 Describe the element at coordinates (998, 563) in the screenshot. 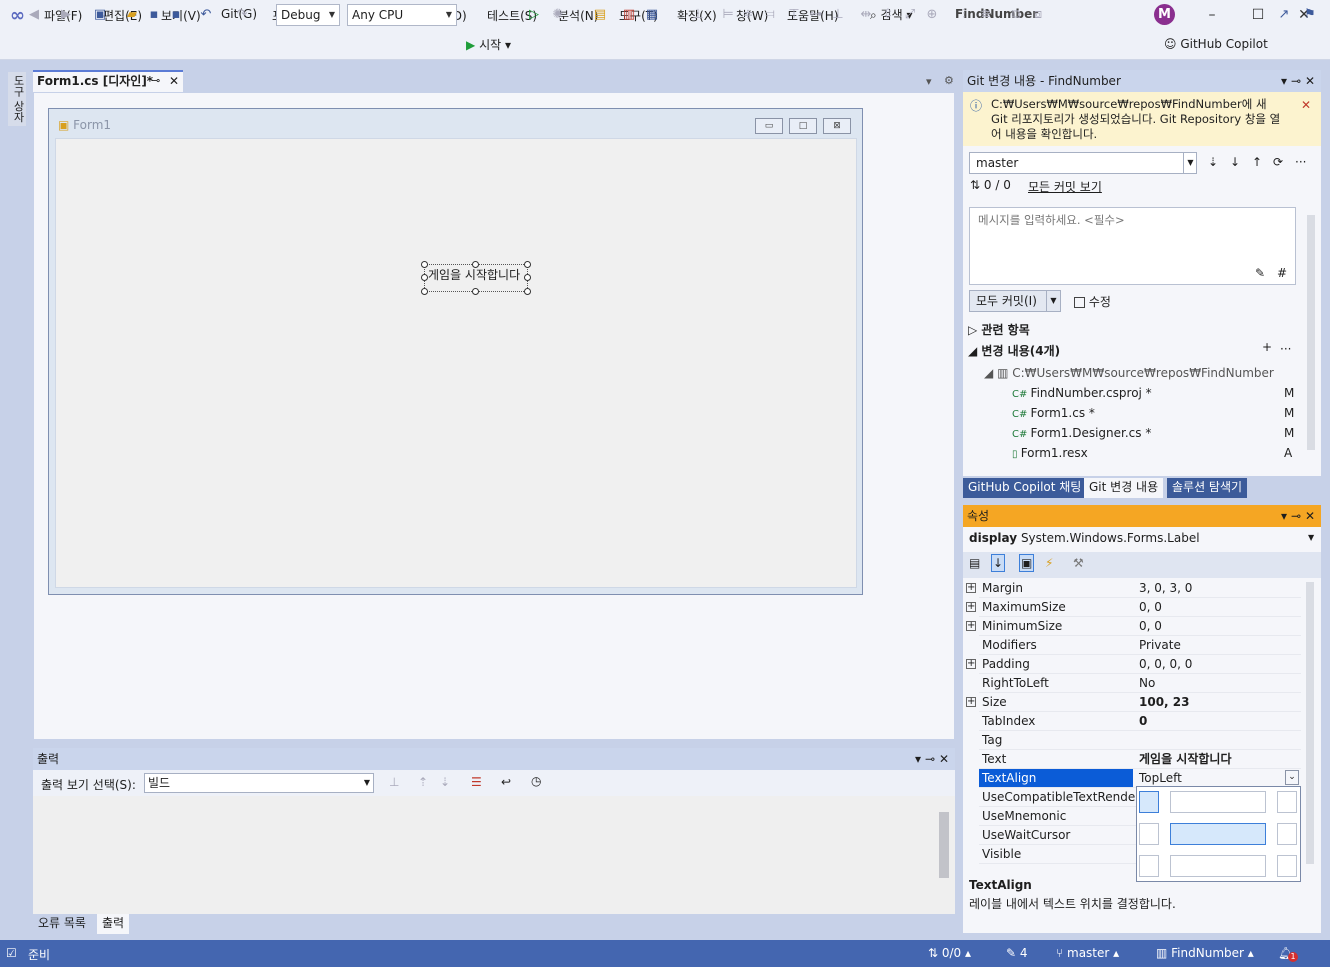

I see `alphabetical-icon: ↓` at that location.